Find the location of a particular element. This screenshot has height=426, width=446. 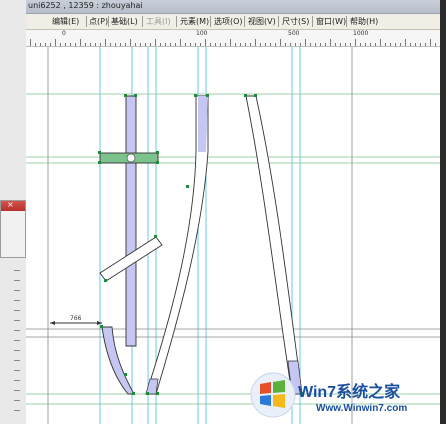

floating-dialog: × is located at coordinates (13, 229).